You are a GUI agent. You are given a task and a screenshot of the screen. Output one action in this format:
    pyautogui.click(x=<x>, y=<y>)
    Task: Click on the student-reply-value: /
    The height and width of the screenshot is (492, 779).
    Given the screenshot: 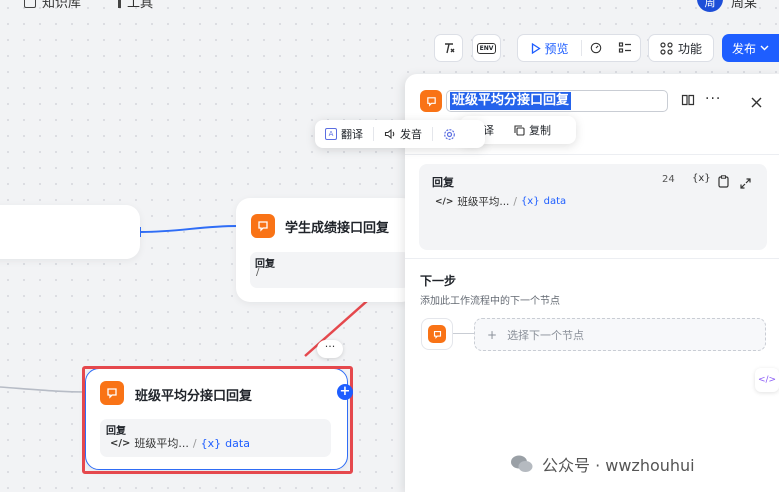 What is the action you would take?
    pyautogui.click(x=258, y=272)
    